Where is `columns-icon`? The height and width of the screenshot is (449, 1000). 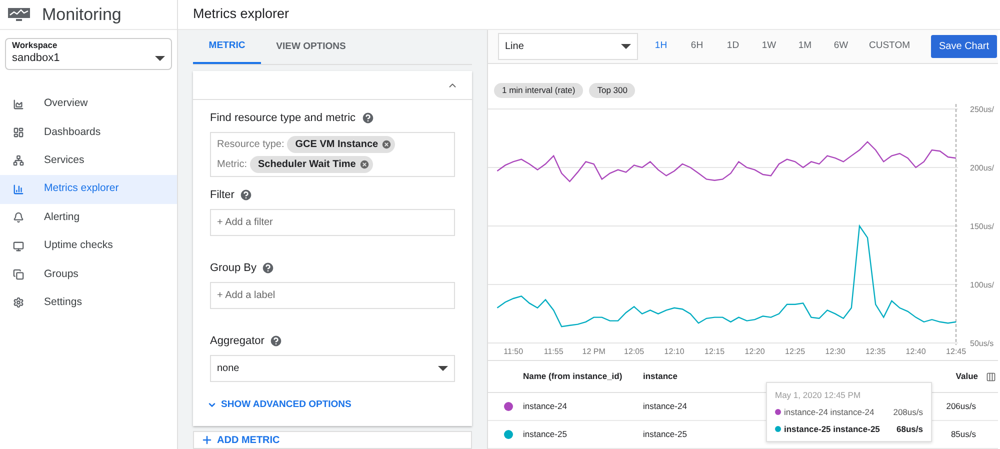
columns-icon is located at coordinates (991, 377).